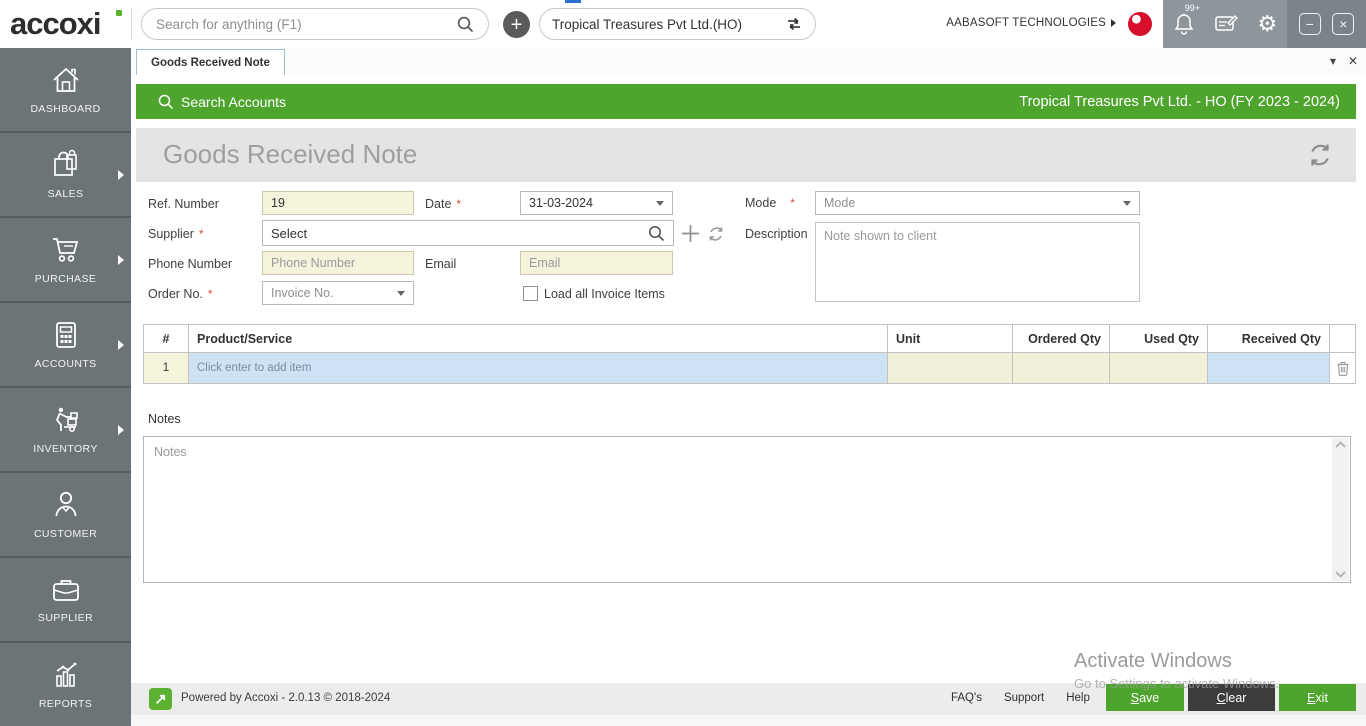 The width and height of the screenshot is (1366, 726). Describe the element at coordinates (716, 234) in the screenshot. I see `reload-supplier-icon` at that location.